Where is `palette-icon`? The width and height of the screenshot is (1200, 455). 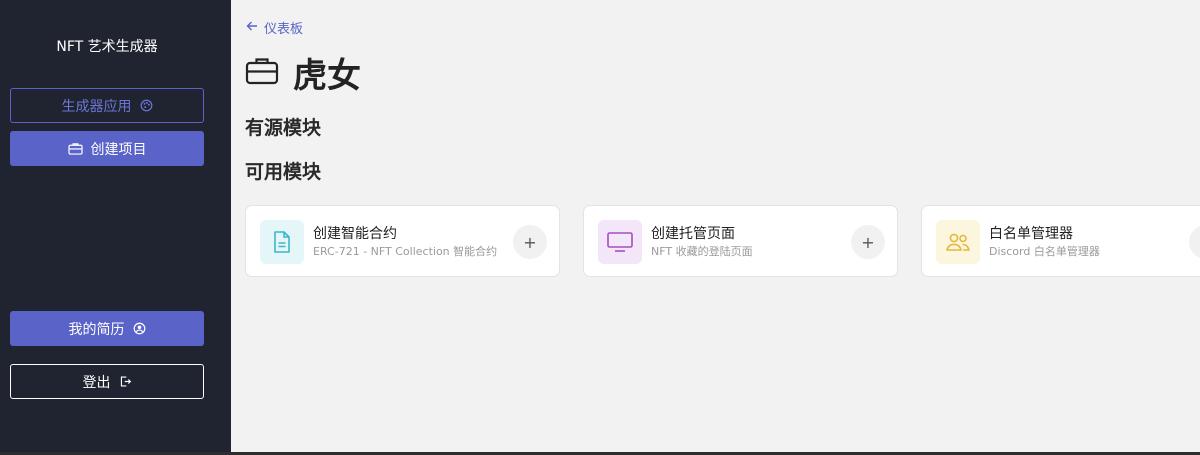
palette-icon is located at coordinates (146, 105).